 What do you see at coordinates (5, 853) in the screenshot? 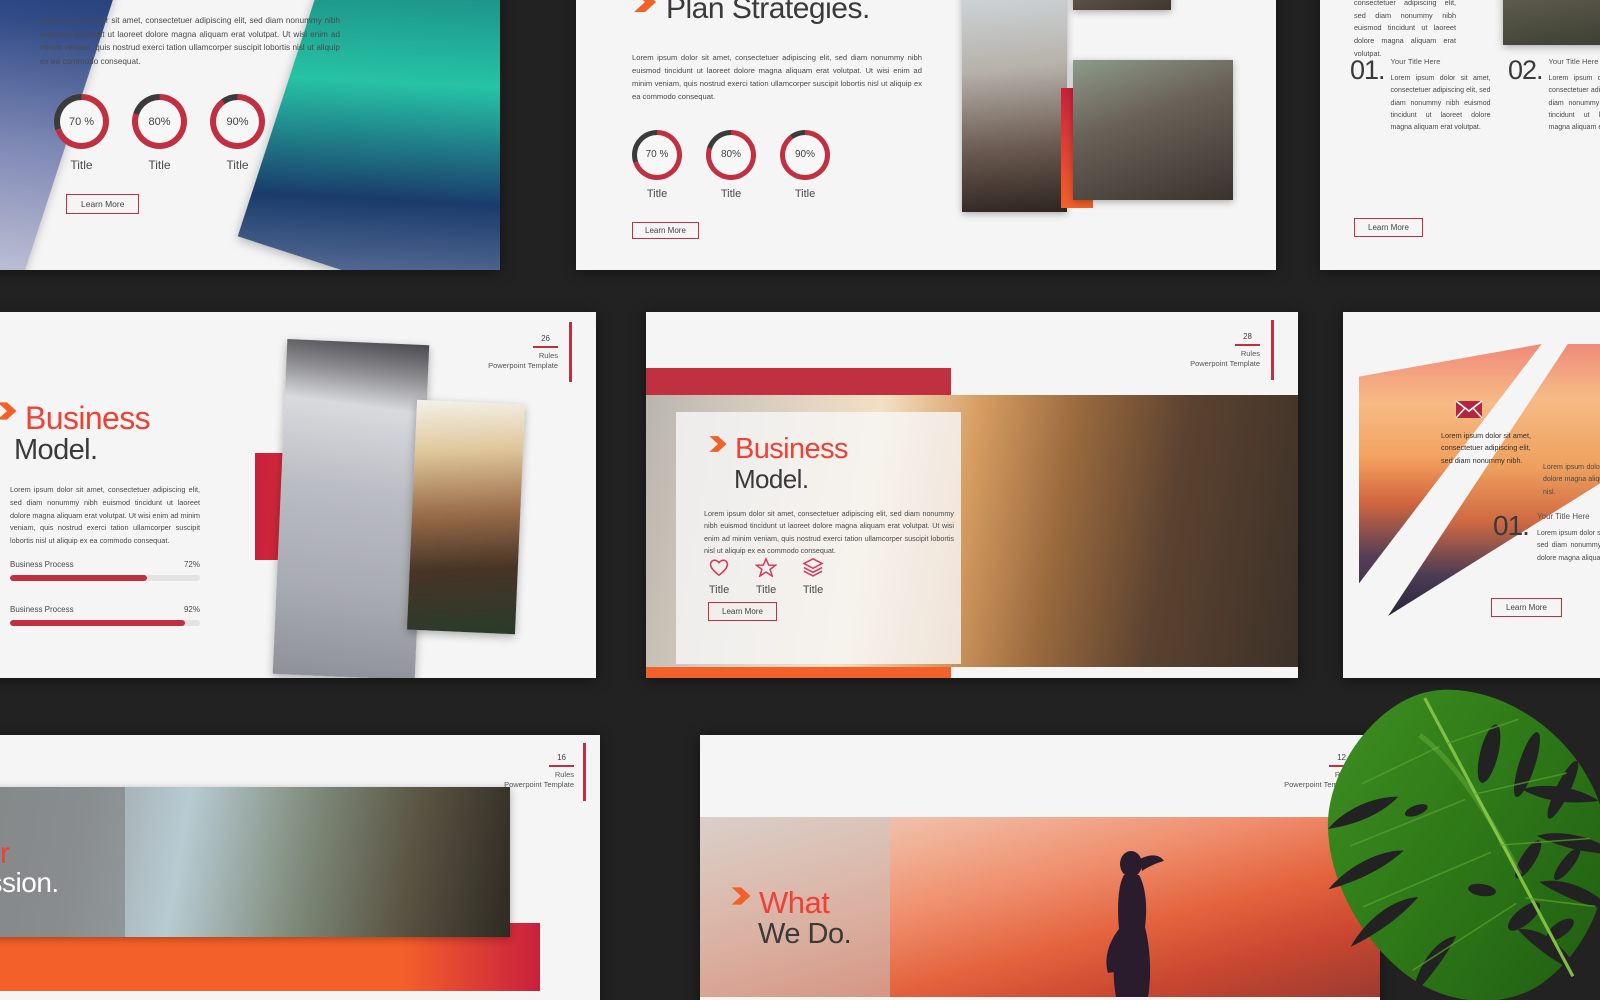
I see `slide-title-line1: Our` at bounding box center [5, 853].